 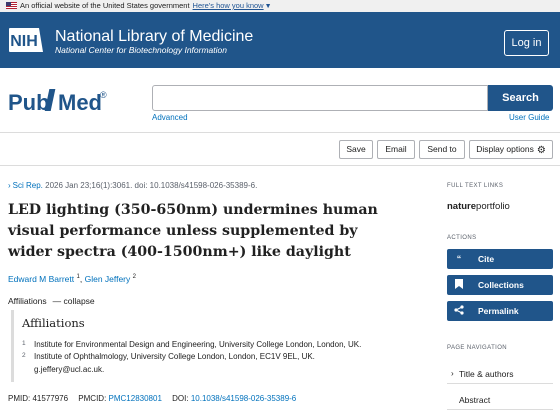 What do you see at coordinates (57, 301) in the screenshot?
I see `collapse-icon: —` at bounding box center [57, 301].